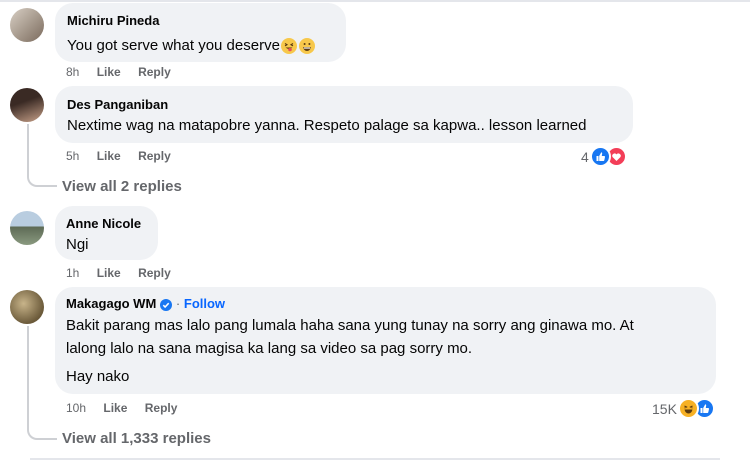  What do you see at coordinates (72, 156) in the screenshot?
I see `comment-time: 5h` at bounding box center [72, 156].